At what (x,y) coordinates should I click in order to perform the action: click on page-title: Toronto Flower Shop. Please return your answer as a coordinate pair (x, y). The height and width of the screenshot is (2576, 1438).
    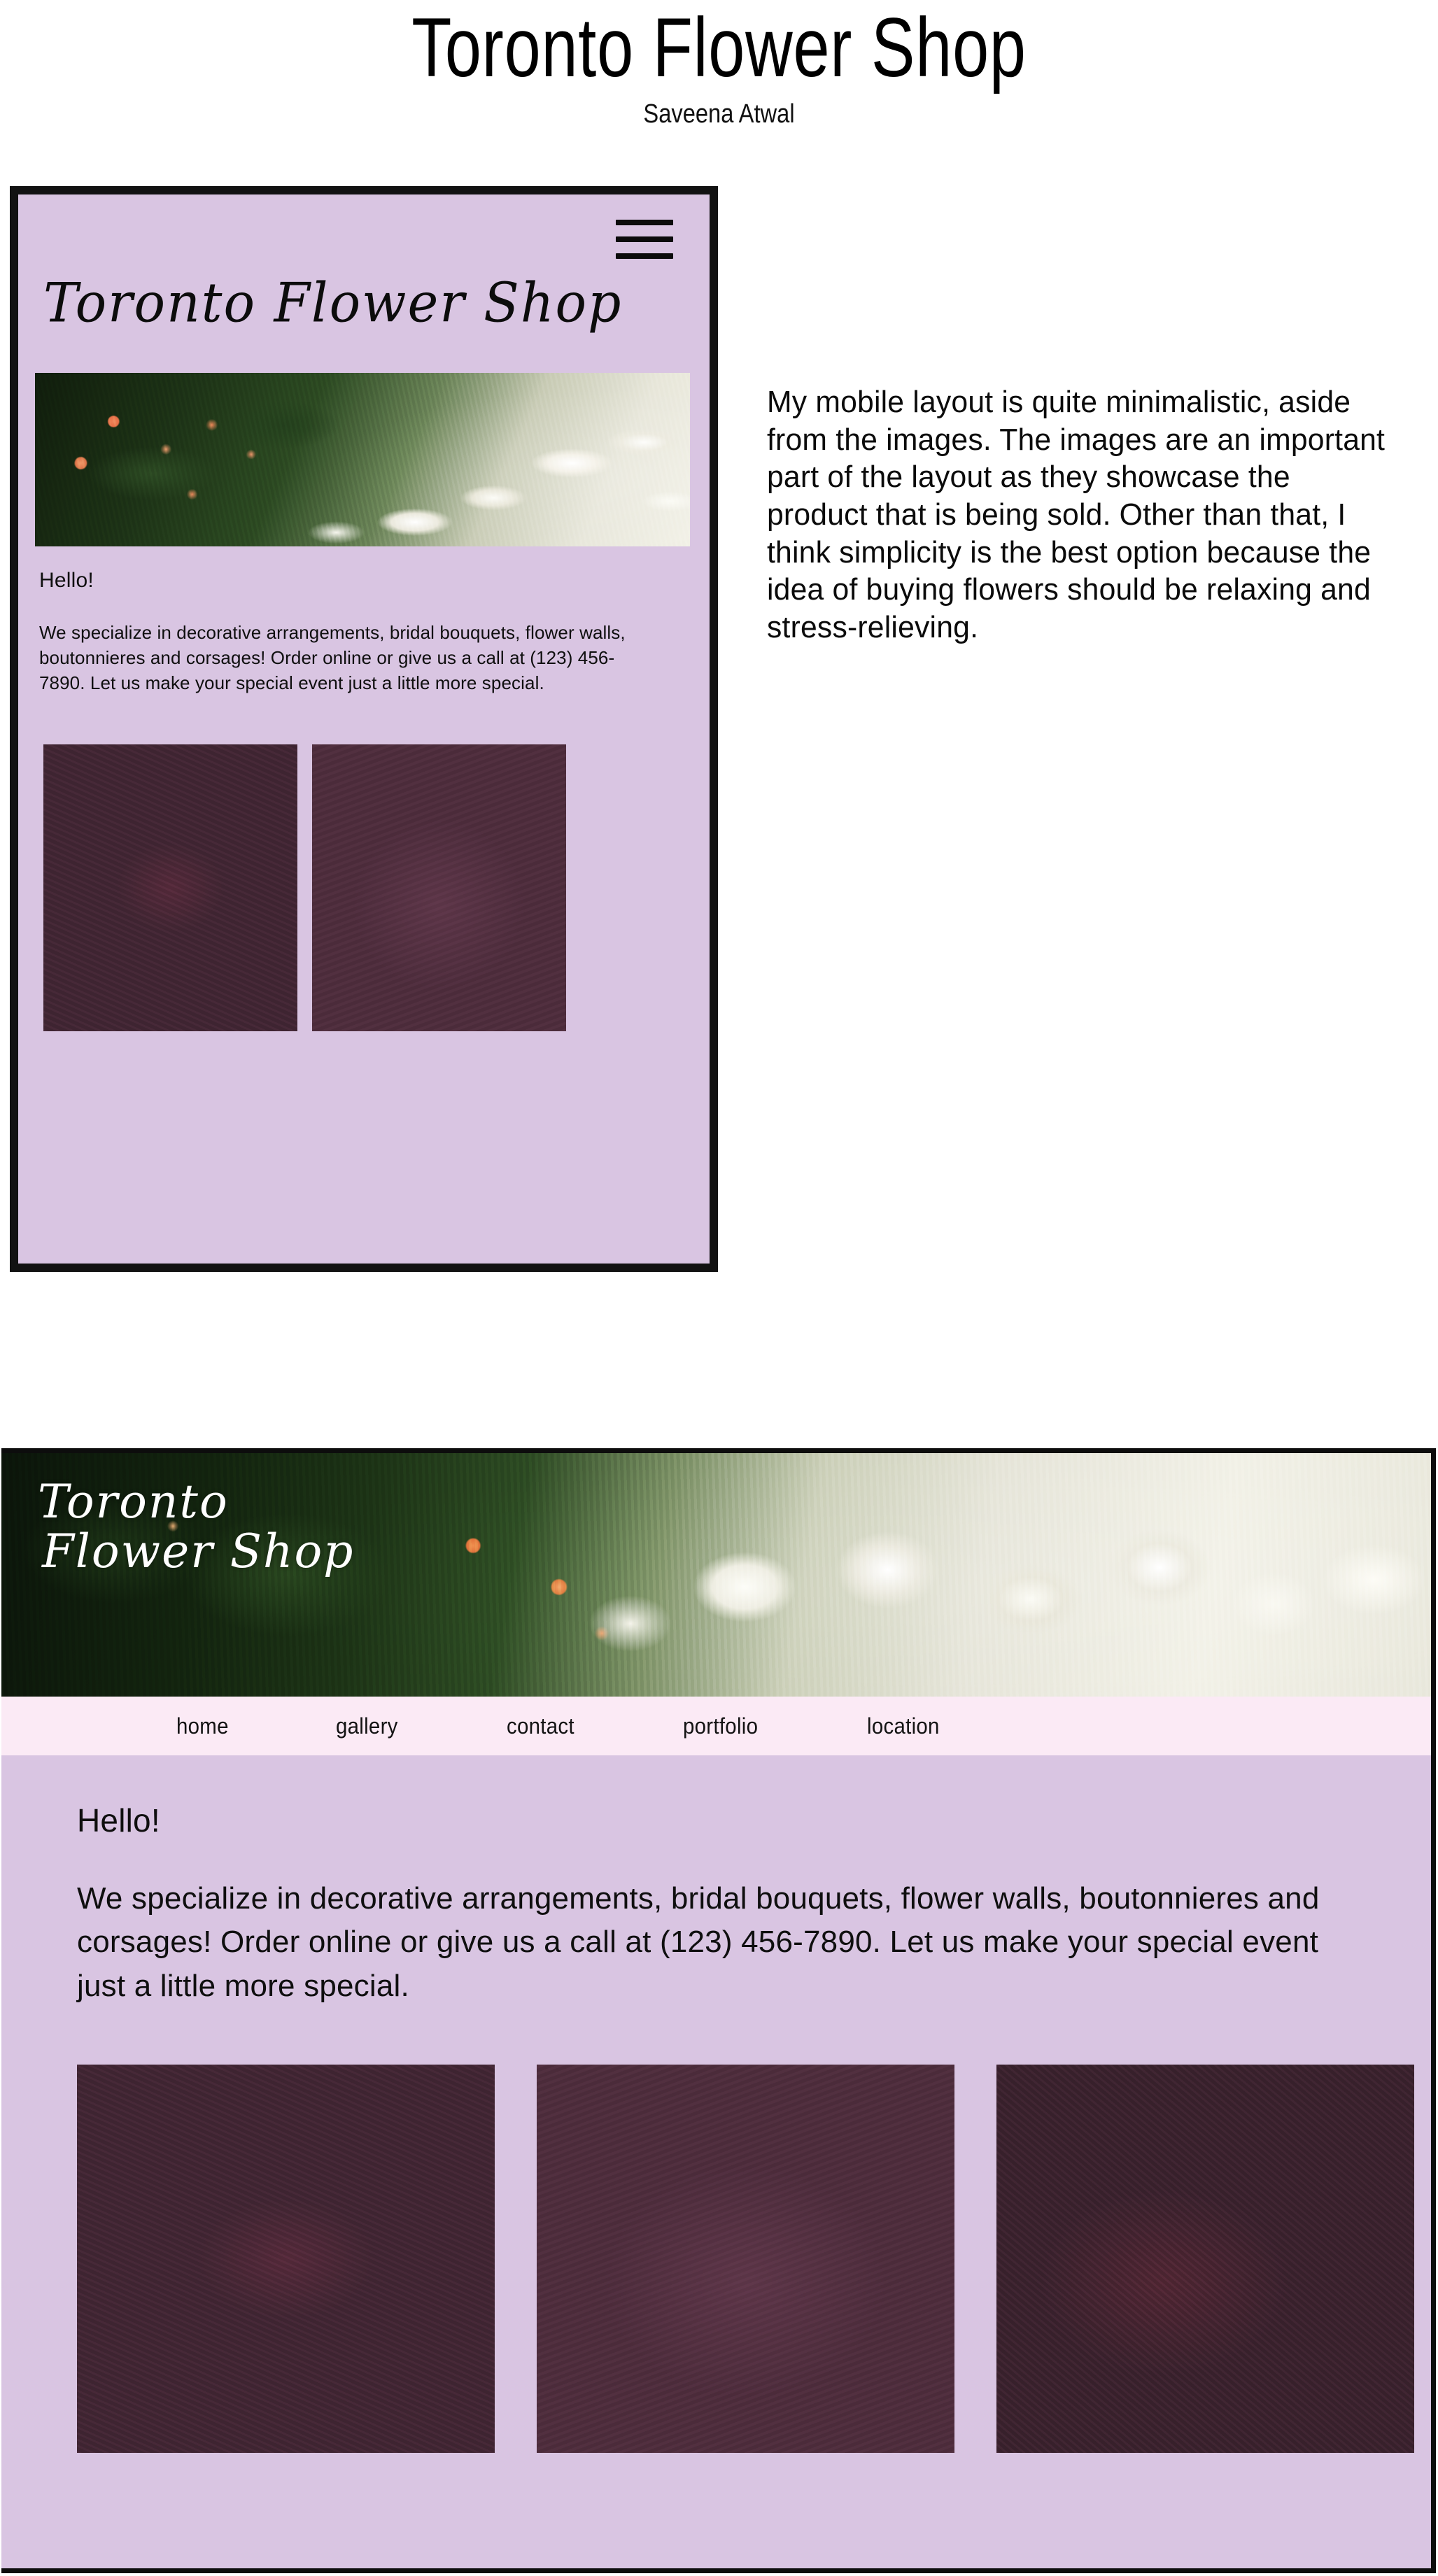
    Looking at the image, I should click on (719, 47).